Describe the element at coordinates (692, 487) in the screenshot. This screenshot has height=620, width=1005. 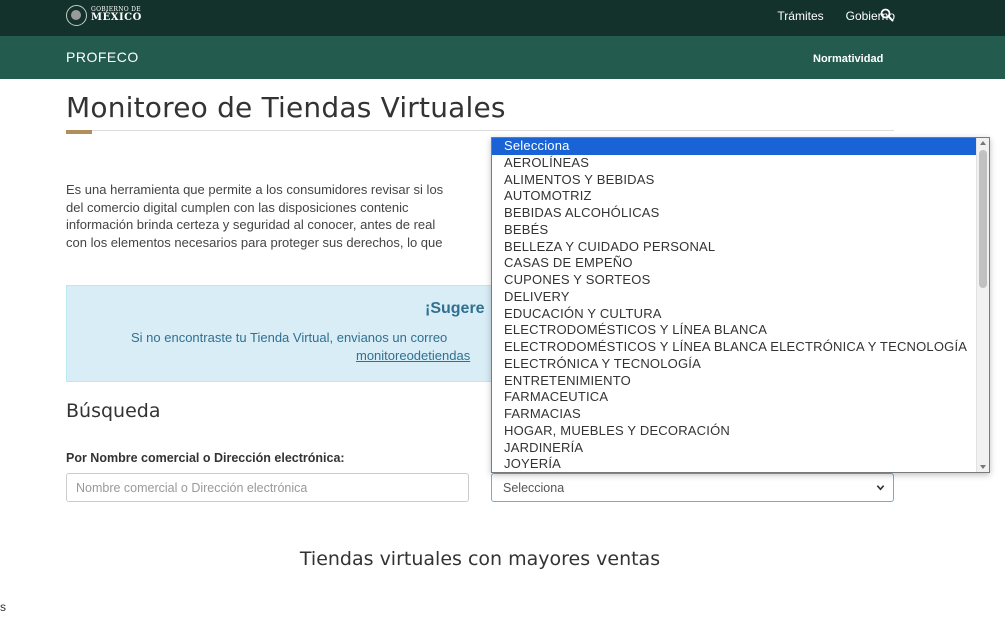
I see `category-select: Selecciona` at that location.